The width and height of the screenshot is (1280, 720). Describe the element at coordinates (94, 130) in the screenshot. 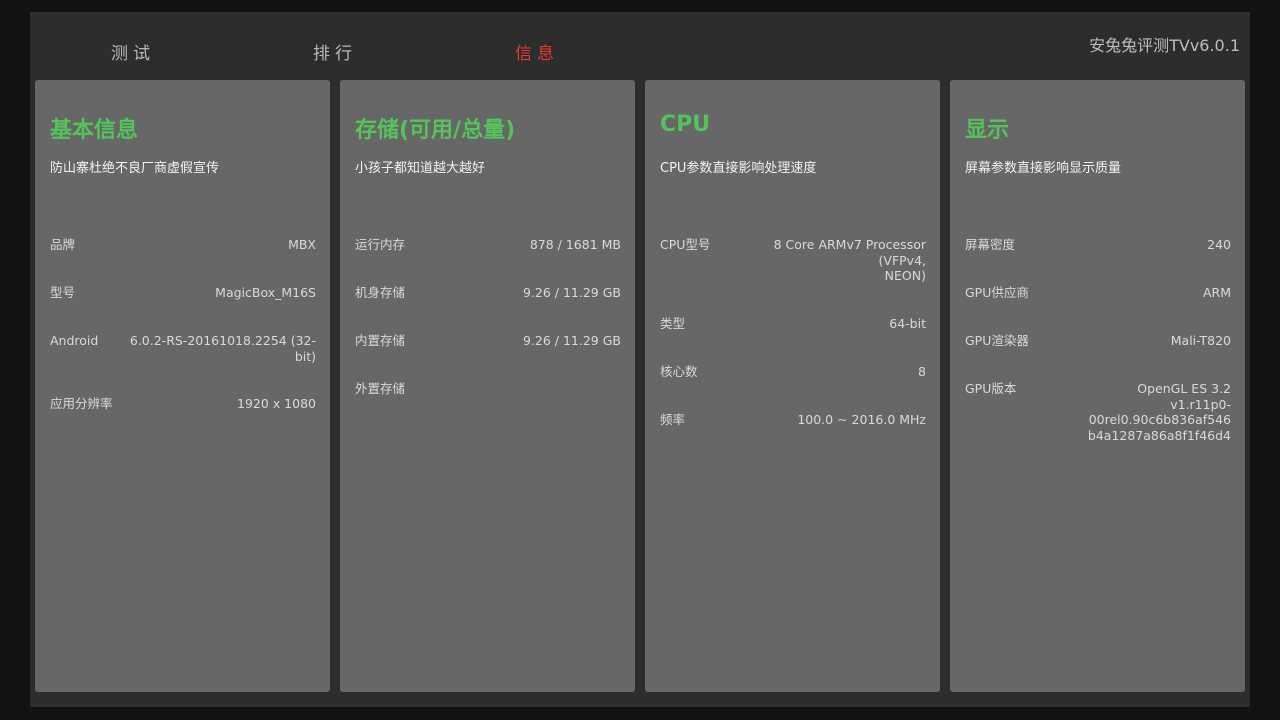

I see `card-title: 基本信息` at that location.